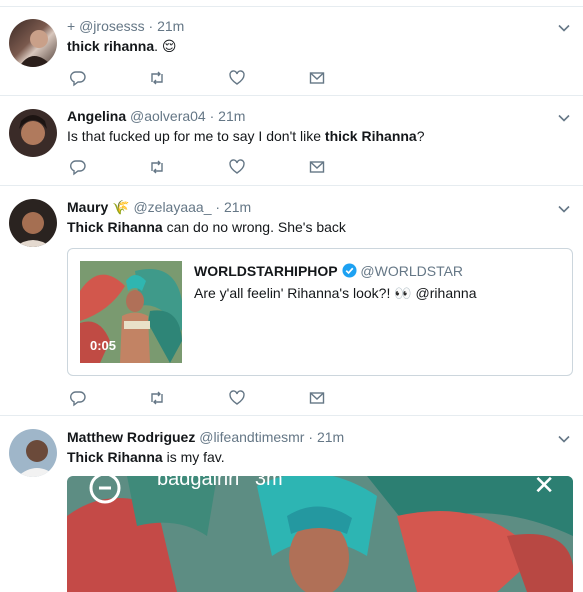 The image size is (583, 592). Describe the element at coordinates (121, 207) in the screenshot. I see `name-emoji: 🌾` at that location.